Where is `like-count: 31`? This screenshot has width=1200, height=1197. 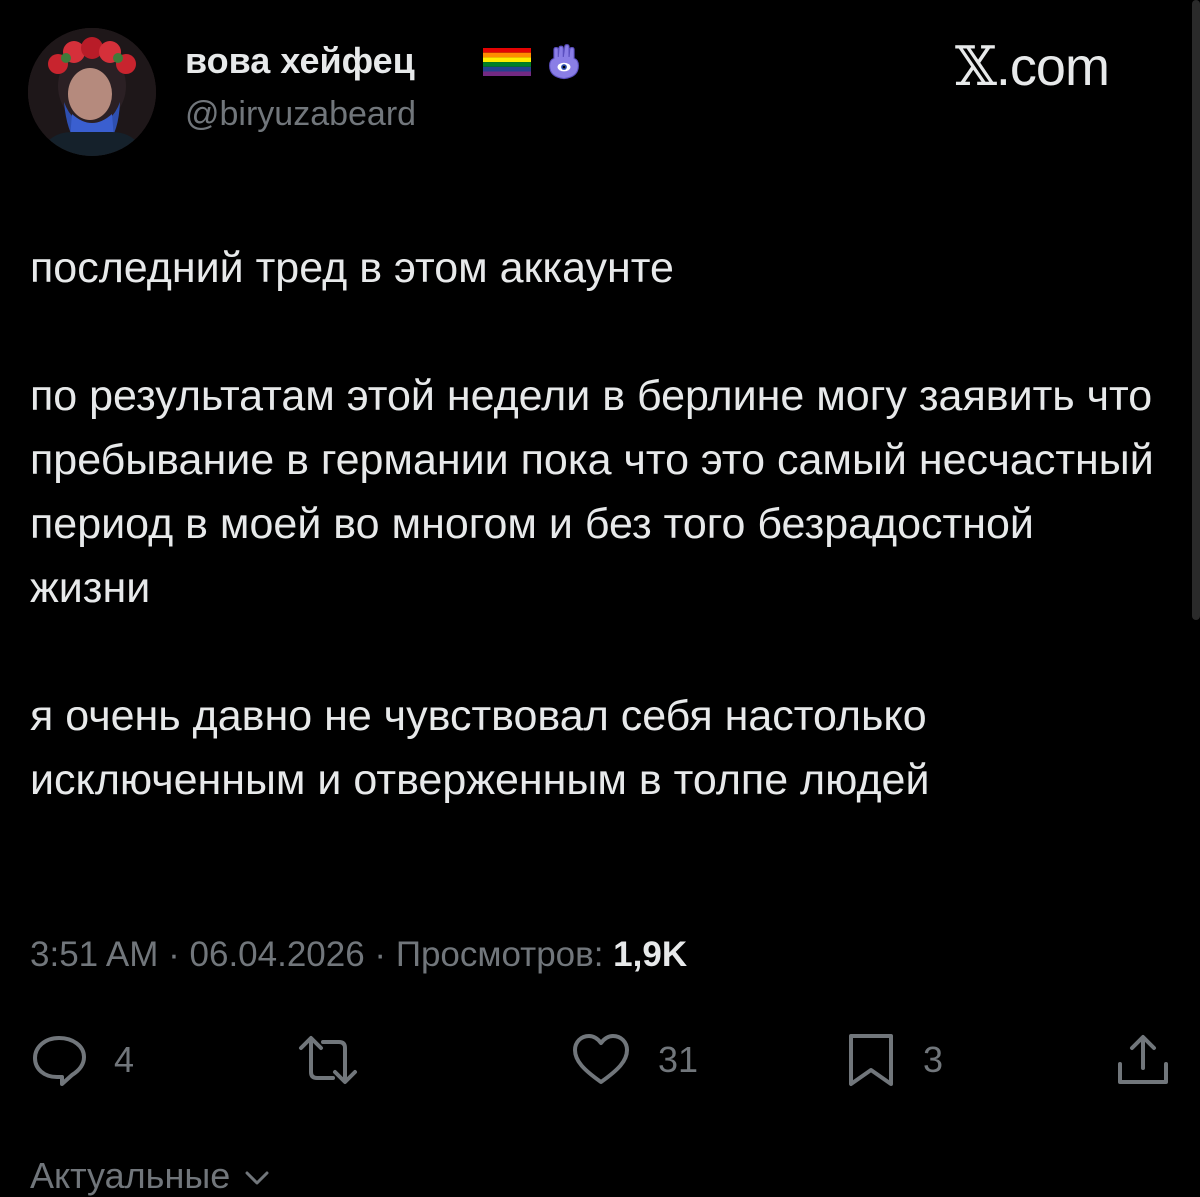 like-count: 31 is located at coordinates (678, 1059).